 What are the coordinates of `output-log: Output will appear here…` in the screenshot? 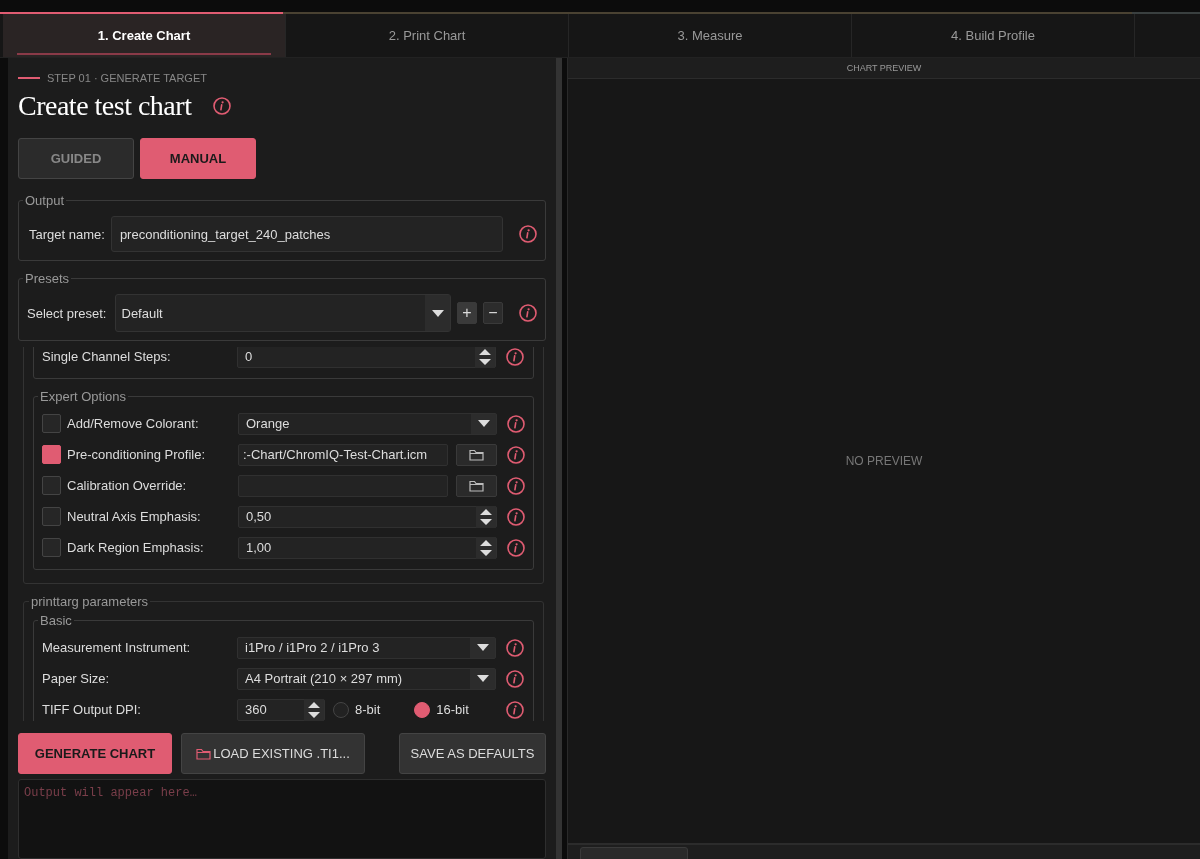 It's located at (282, 819).